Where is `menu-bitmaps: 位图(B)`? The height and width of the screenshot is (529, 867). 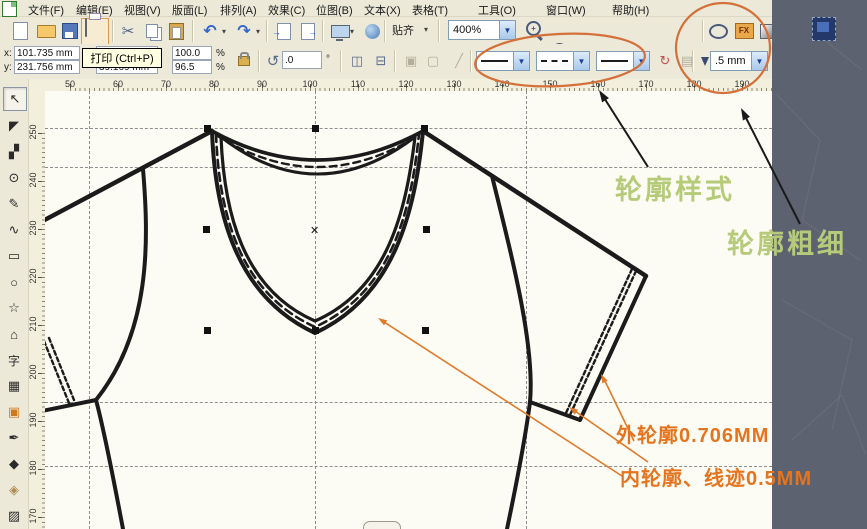
menu-bitmaps: 位图(B) is located at coordinates (334, 10).